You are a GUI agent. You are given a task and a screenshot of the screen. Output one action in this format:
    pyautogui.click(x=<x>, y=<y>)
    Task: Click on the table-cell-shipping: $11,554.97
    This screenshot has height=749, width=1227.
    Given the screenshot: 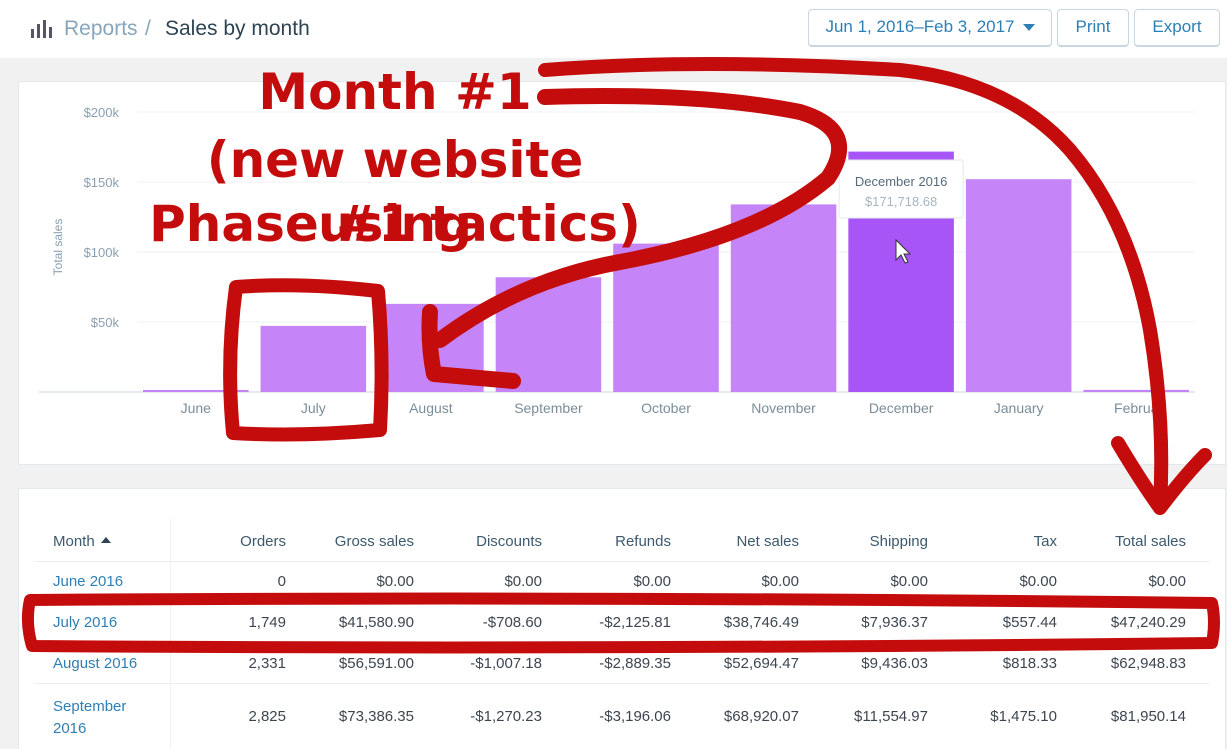 What is the action you would take?
    pyautogui.click(x=891, y=716)
    